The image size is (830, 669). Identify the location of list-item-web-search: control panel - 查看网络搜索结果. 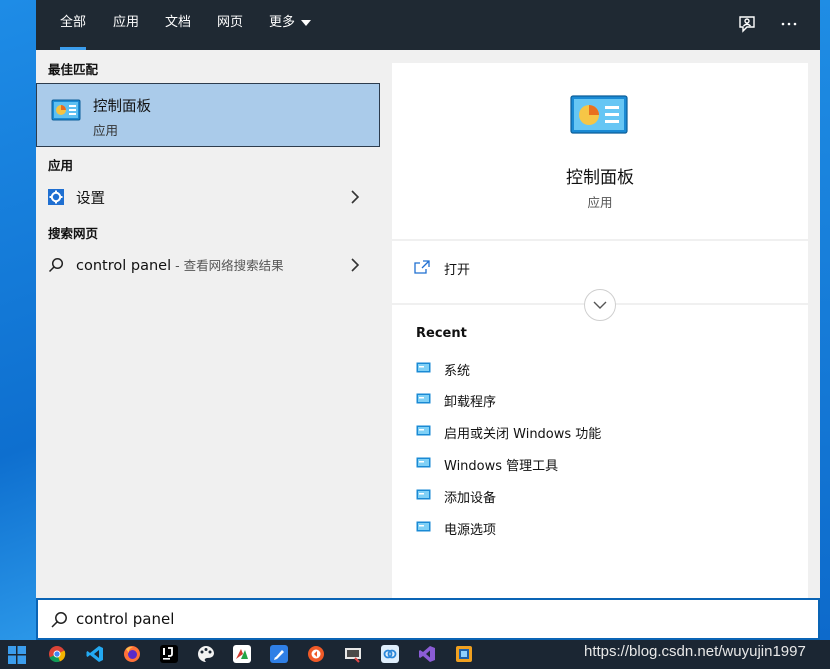
(208, 265).